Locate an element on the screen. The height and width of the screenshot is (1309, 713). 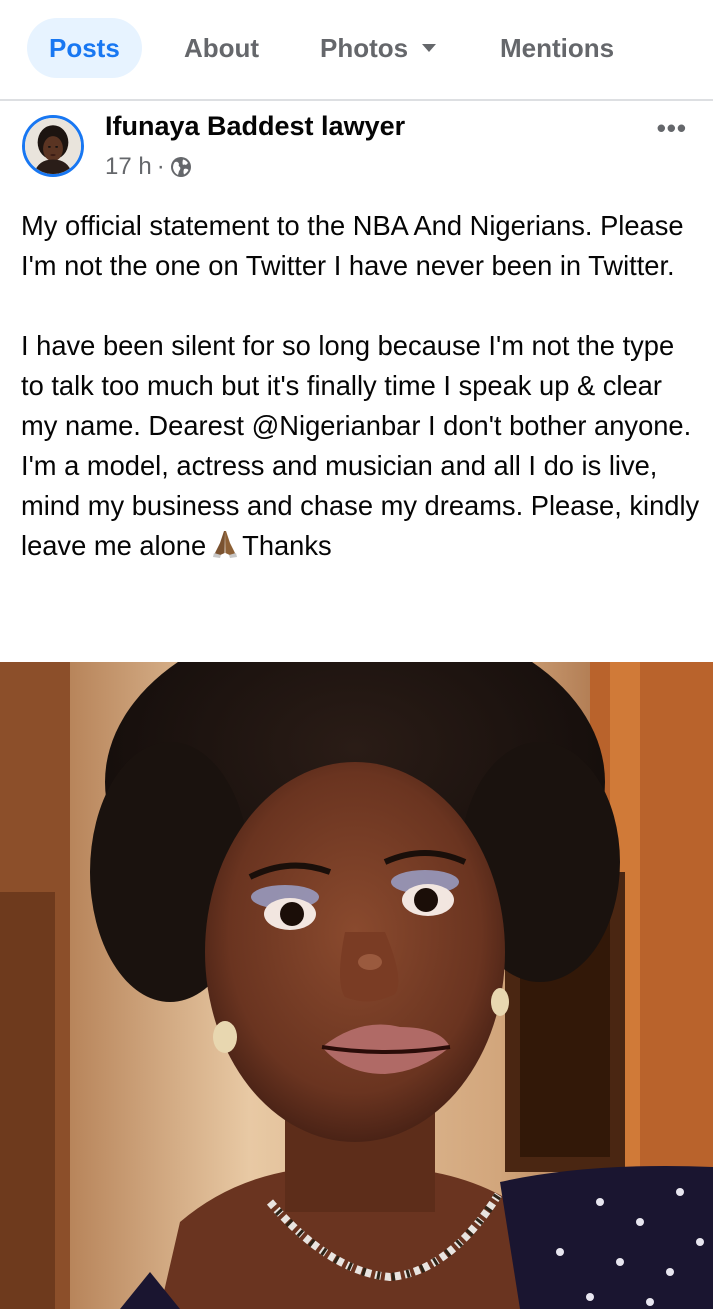
avatar is located at coordinates (53, 146).